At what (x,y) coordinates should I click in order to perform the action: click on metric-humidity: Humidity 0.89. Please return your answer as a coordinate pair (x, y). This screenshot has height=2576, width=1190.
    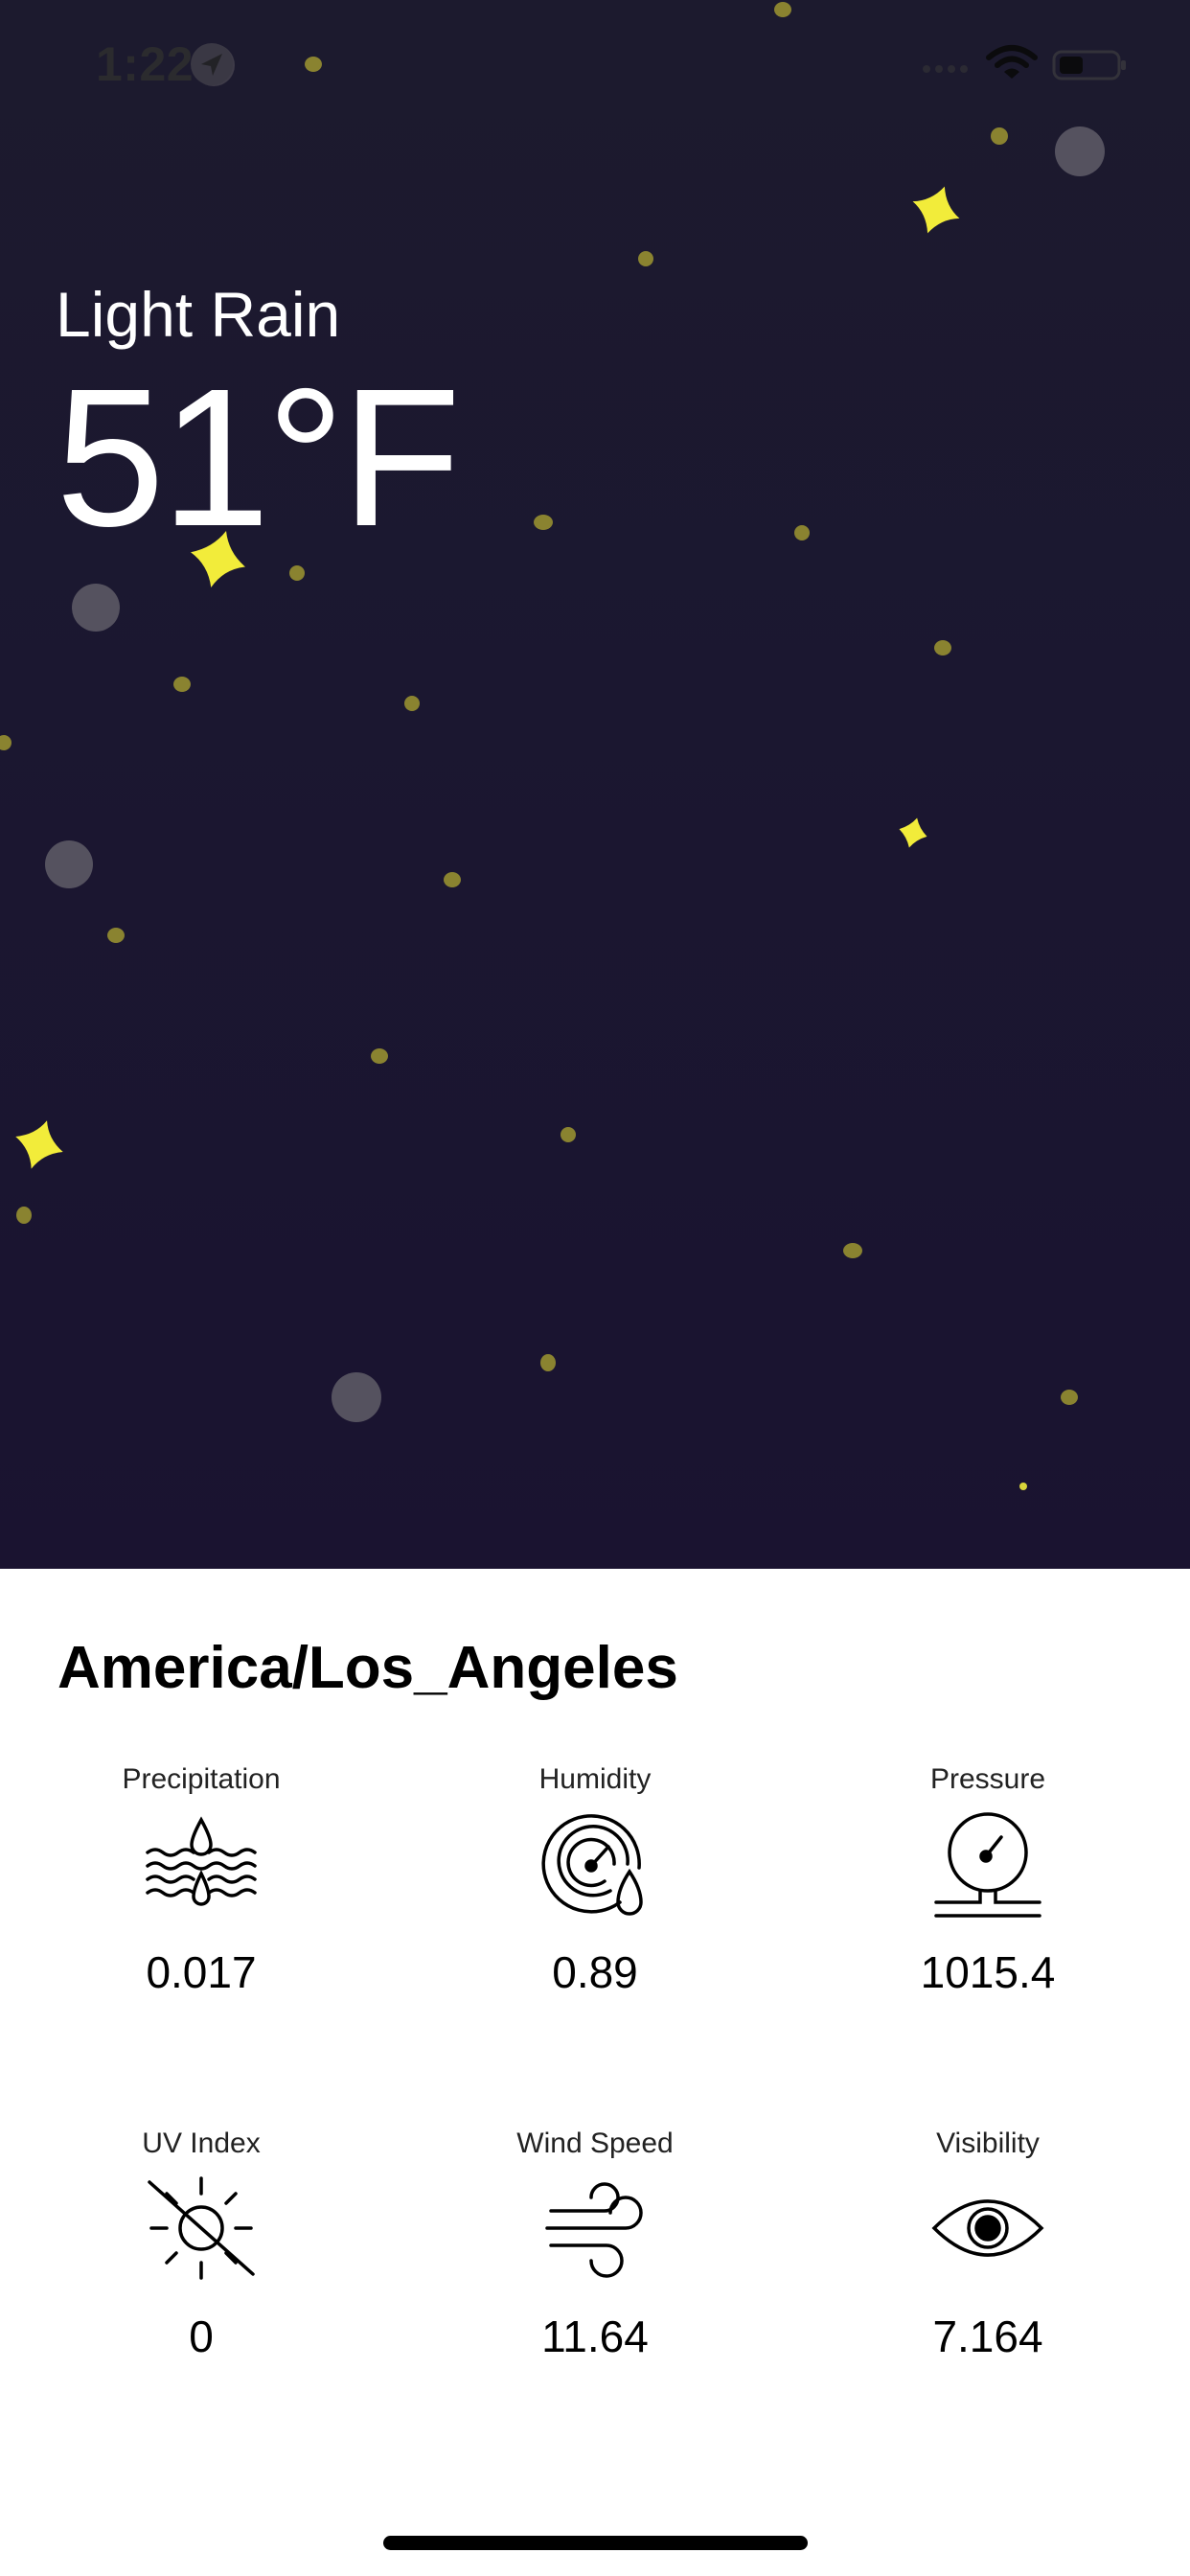
    Looking at the image, I should click on (595, 1879).